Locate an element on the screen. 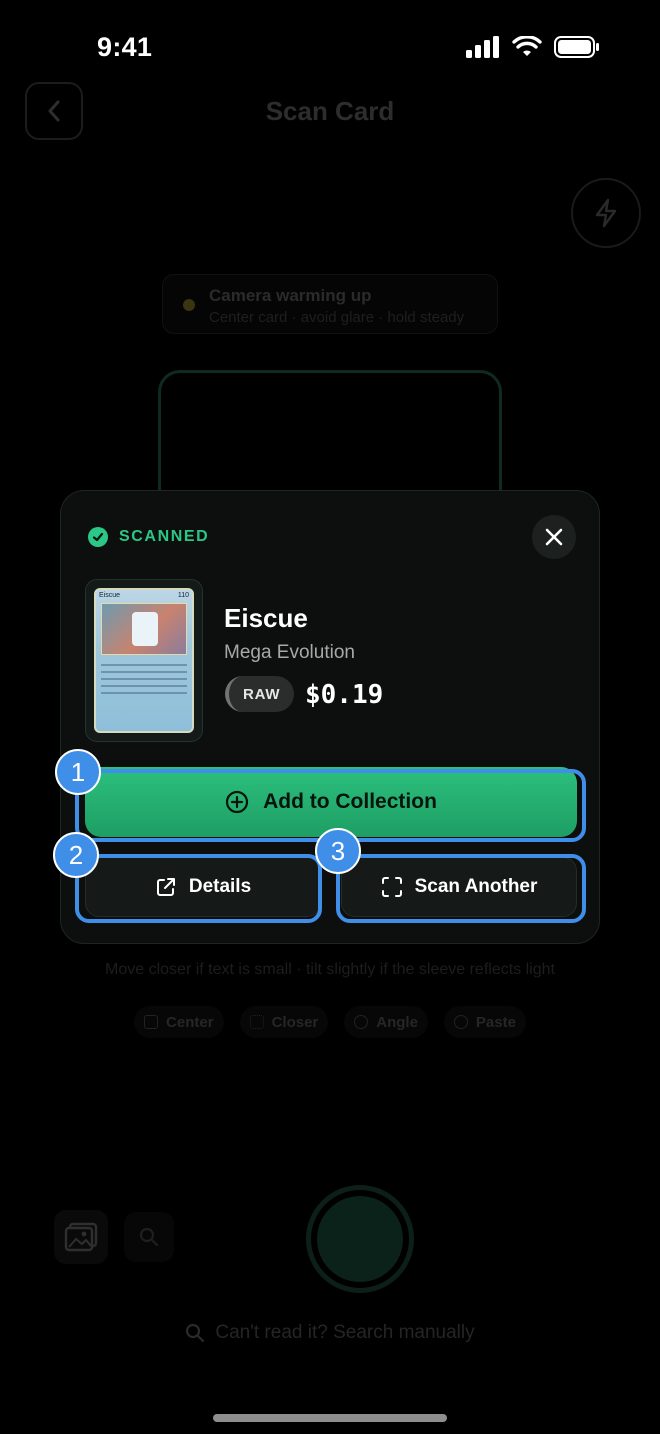  shutter-inner is located at coordinates (360, 1239).